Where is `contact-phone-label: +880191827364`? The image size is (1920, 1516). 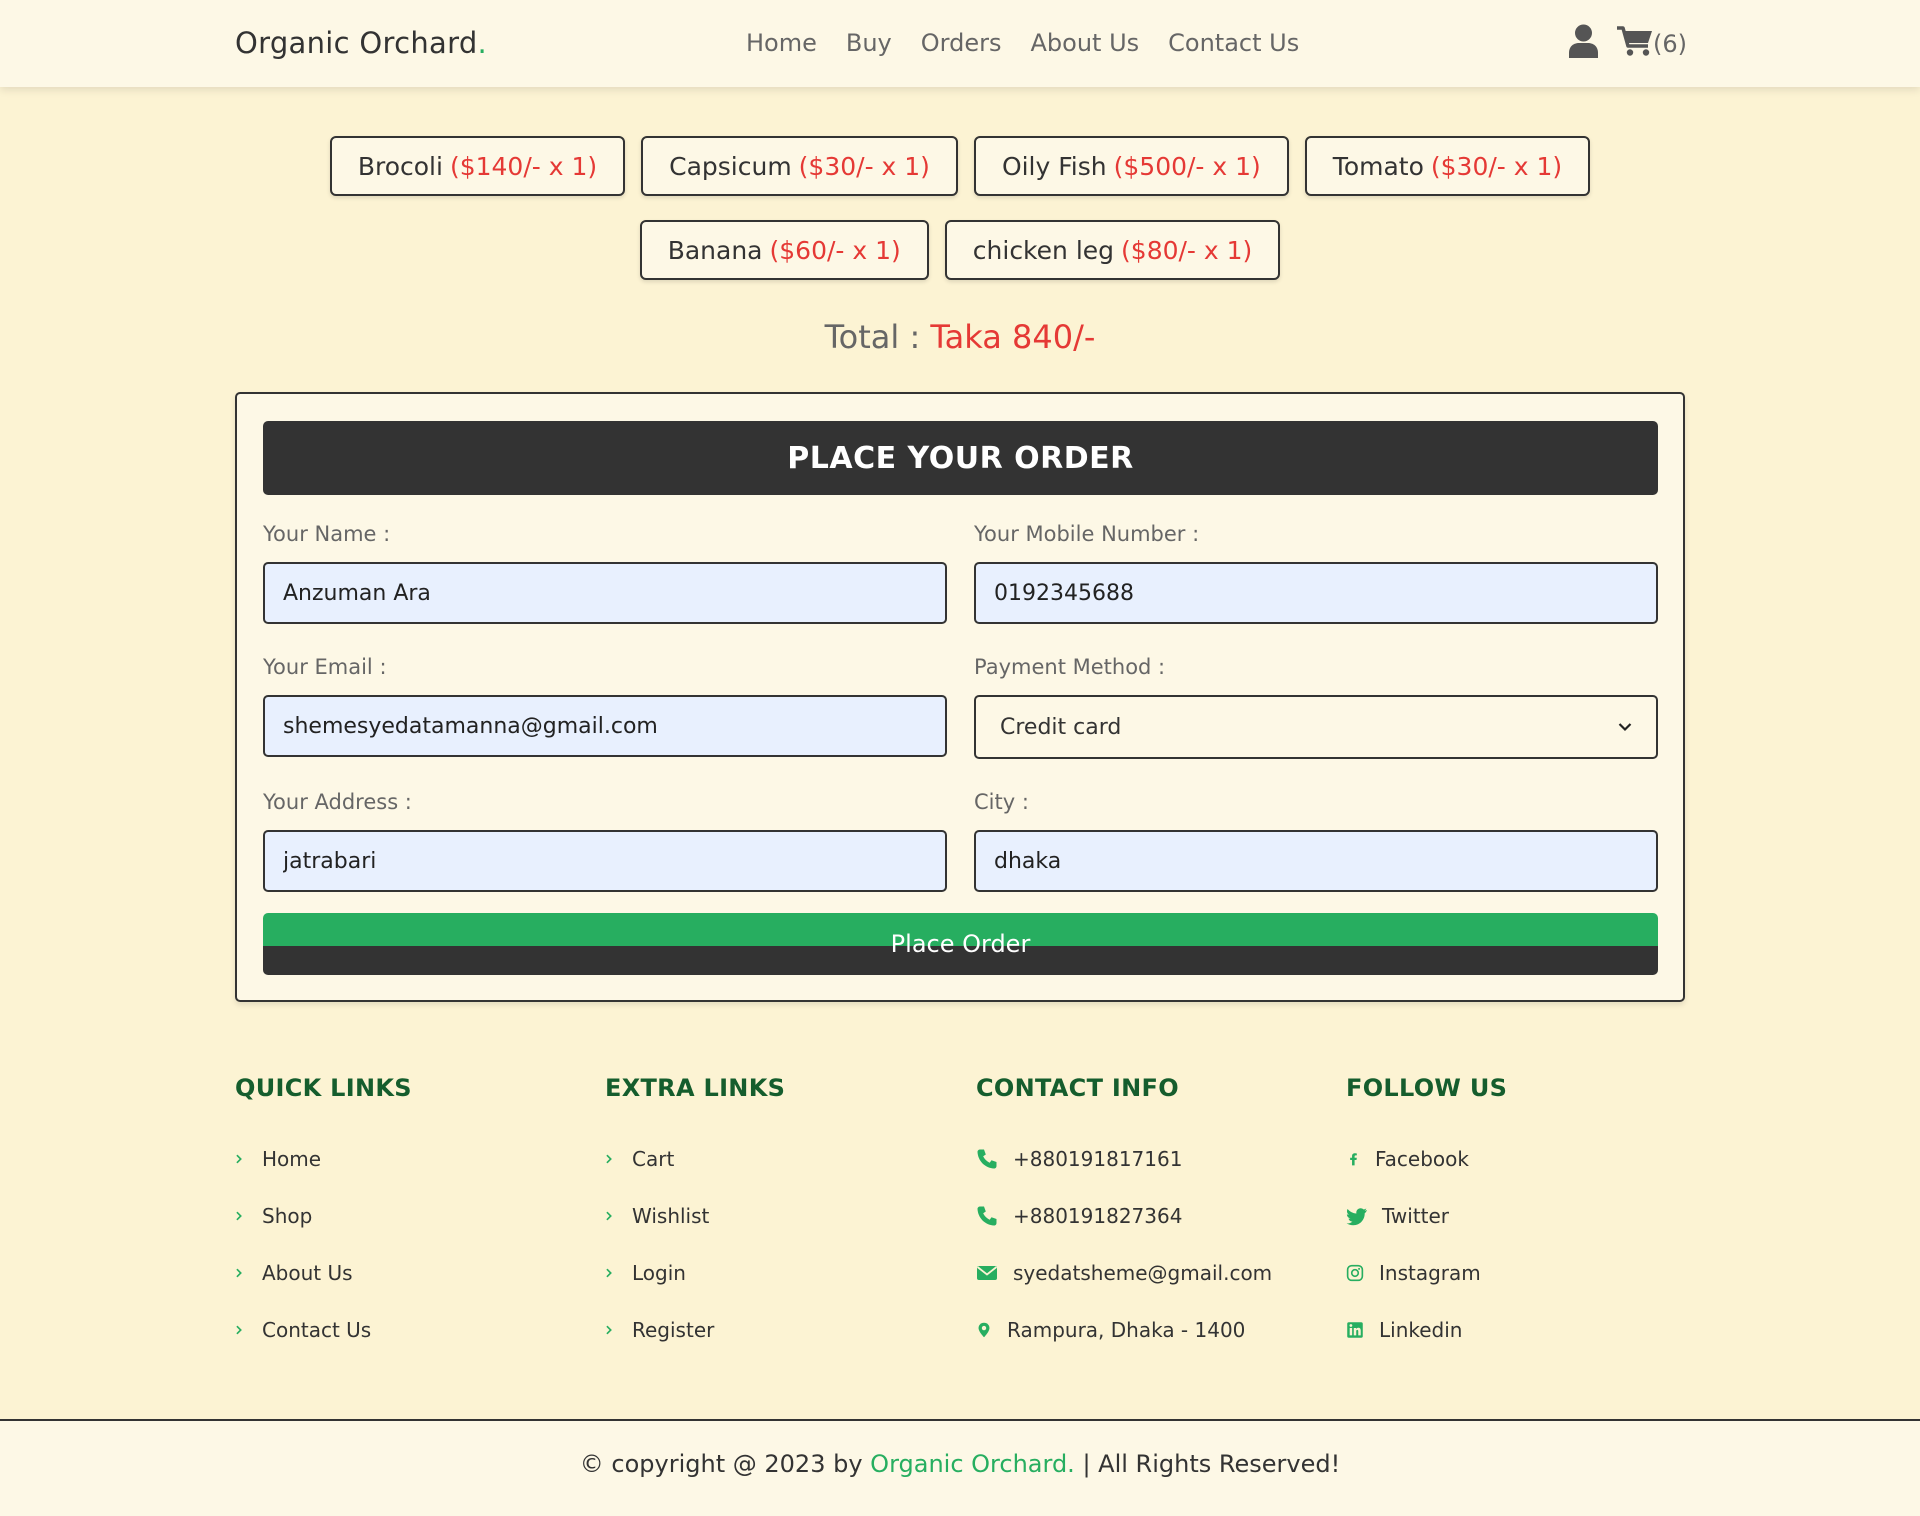 contact-phone-label: +880191827364 is located at coordinates (1097, 1216).